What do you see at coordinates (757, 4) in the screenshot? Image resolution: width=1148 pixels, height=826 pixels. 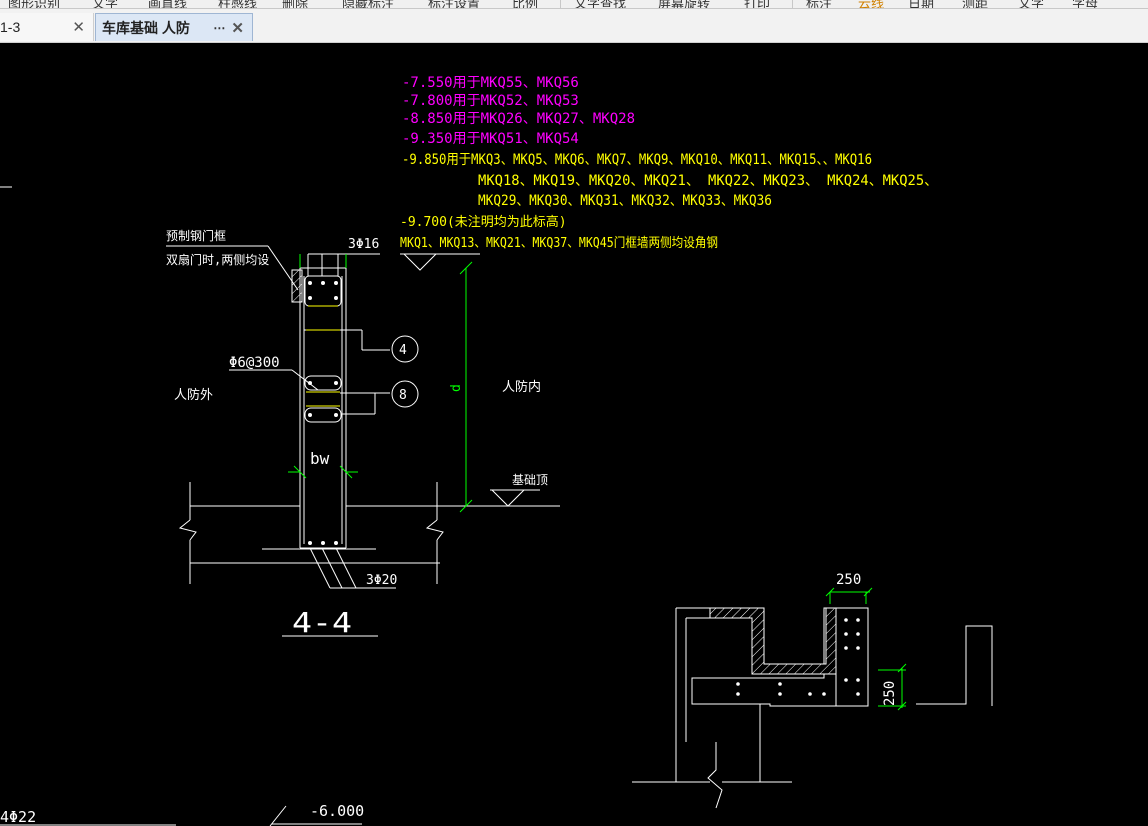 I see `menu-item: 打印` at bounding box center [757, 4].